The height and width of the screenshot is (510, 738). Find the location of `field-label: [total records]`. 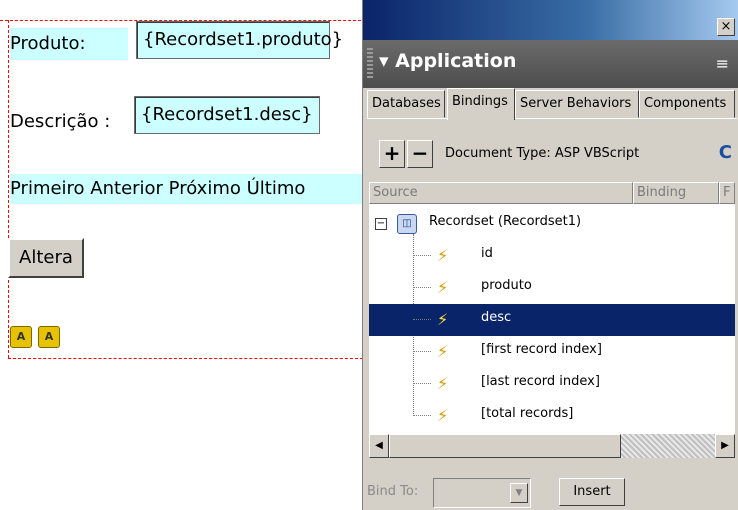

field-label: [total records] is located at coordinates (527, 413).